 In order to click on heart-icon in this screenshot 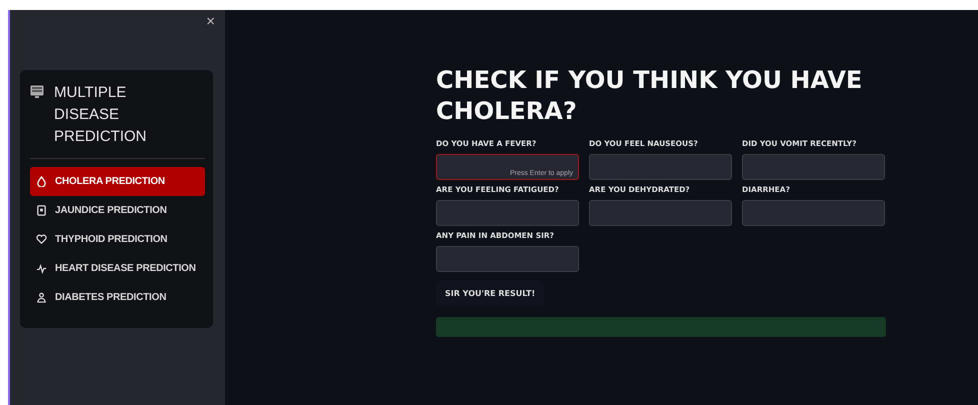, I will do `click(41, 239)`.